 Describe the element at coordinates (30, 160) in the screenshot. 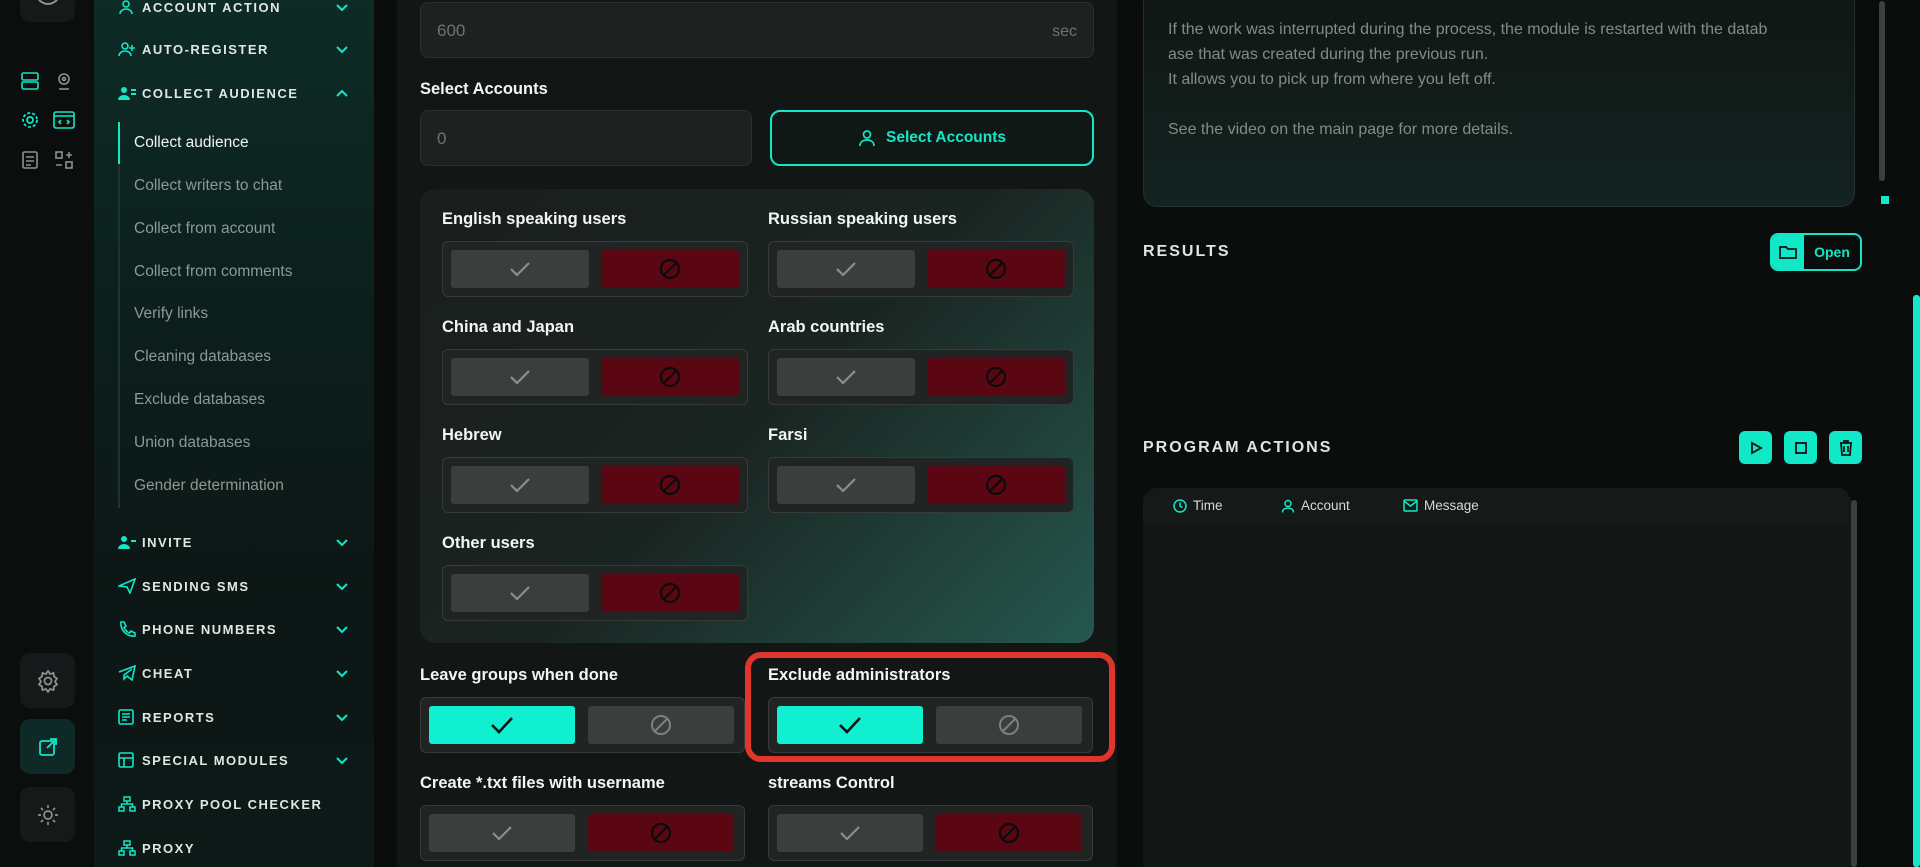

I see `document-list-icon` at that location.